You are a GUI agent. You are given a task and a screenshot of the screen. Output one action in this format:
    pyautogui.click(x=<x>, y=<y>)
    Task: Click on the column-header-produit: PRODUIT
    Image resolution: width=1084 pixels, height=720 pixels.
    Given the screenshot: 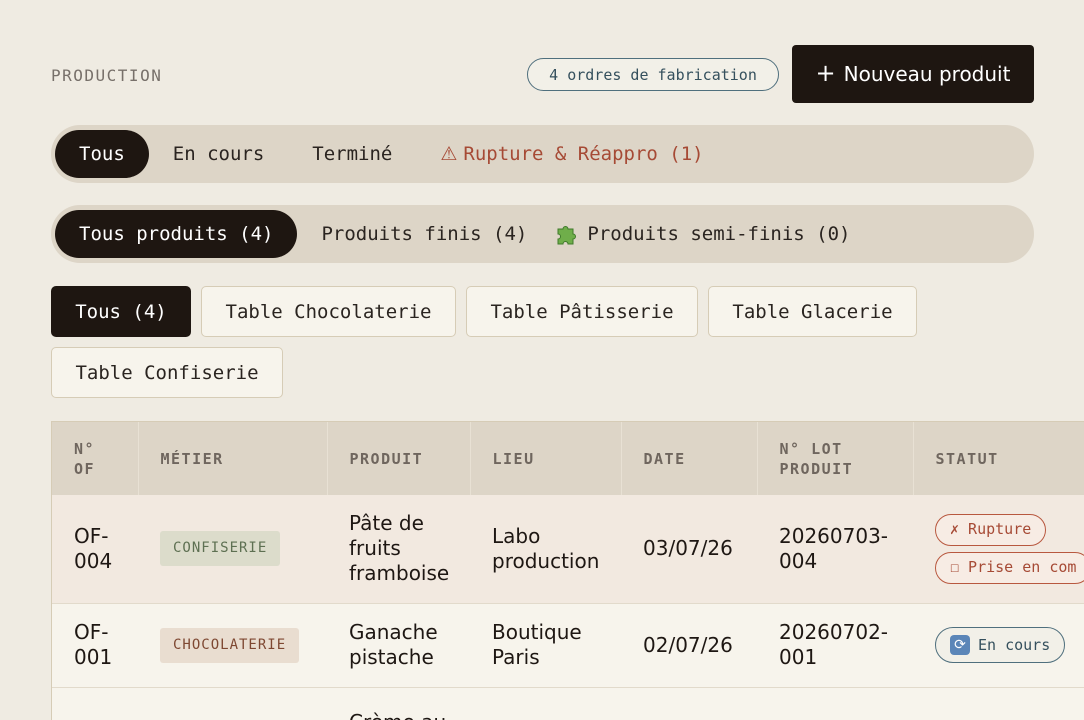 What is the action you would take?
    pyautogui.click(x=399, y=458)
    